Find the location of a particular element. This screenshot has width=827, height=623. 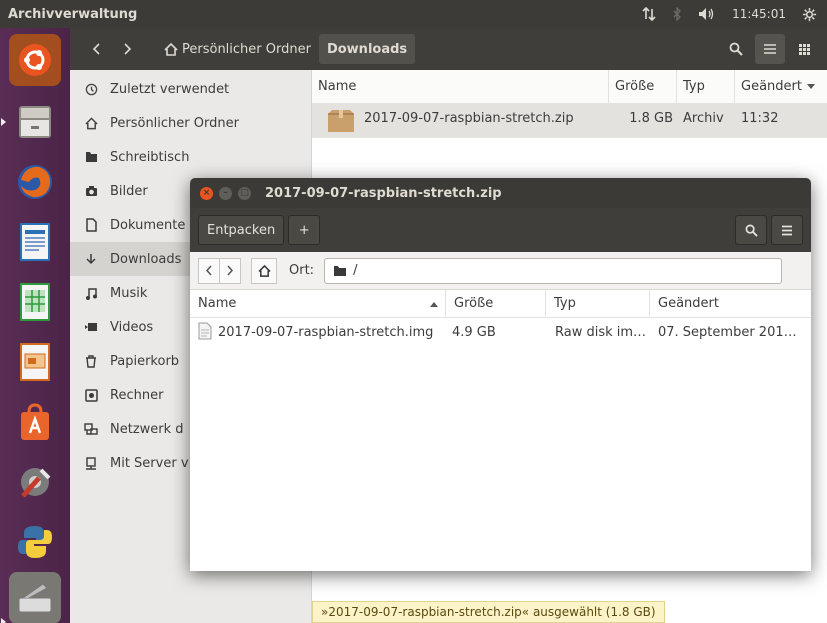

music-icon is located at coordinates (91, 293).